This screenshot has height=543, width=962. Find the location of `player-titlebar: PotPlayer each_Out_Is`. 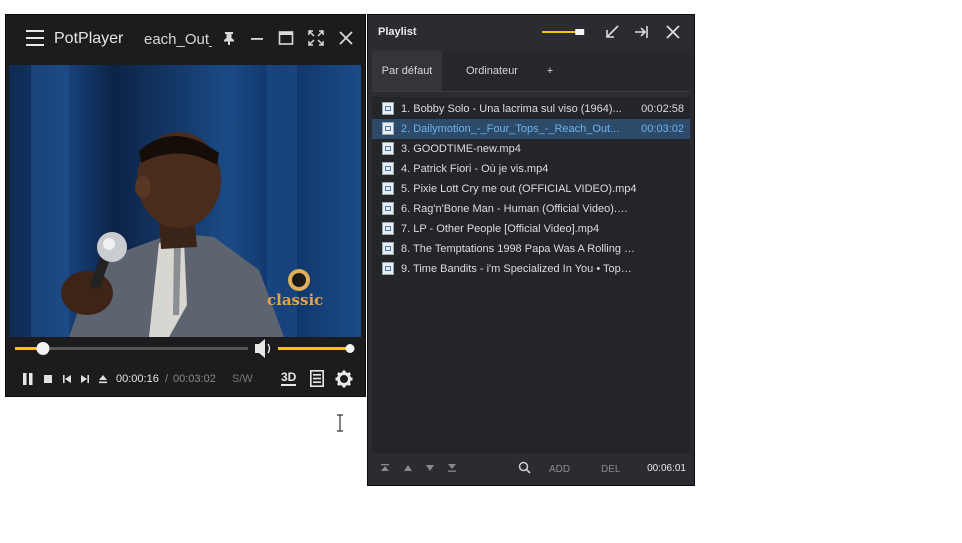

player-titlebar: PotPlayer each_Out_Is is located at coordinates (185, 39).